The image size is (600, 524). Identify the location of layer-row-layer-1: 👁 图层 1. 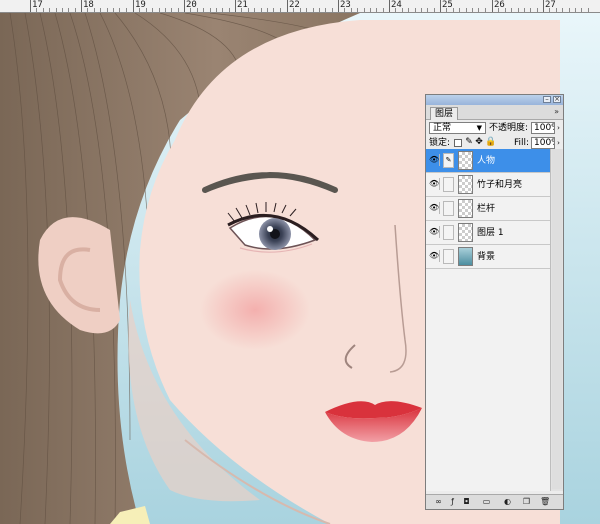
(488, 233).